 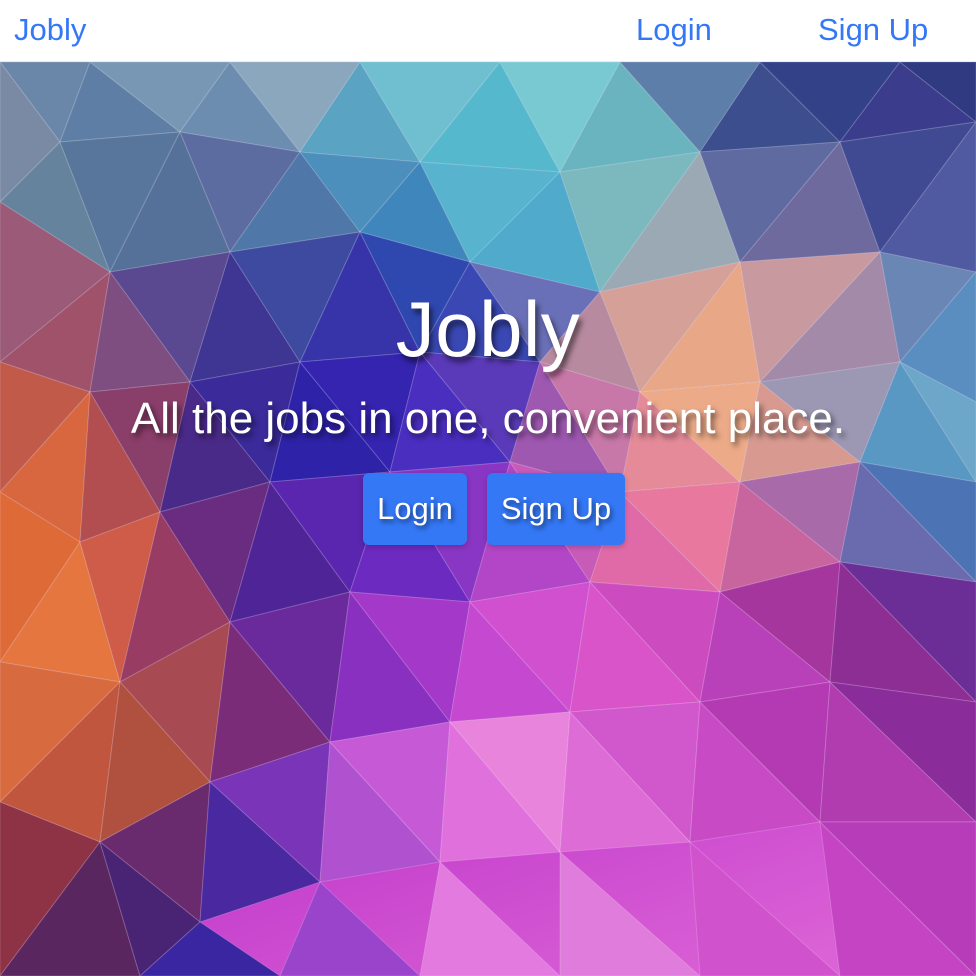 What do you see at coordinates (415, 509) in the screenshot?
I see `hero-login-button: Login` at bounding box center [415, 509].